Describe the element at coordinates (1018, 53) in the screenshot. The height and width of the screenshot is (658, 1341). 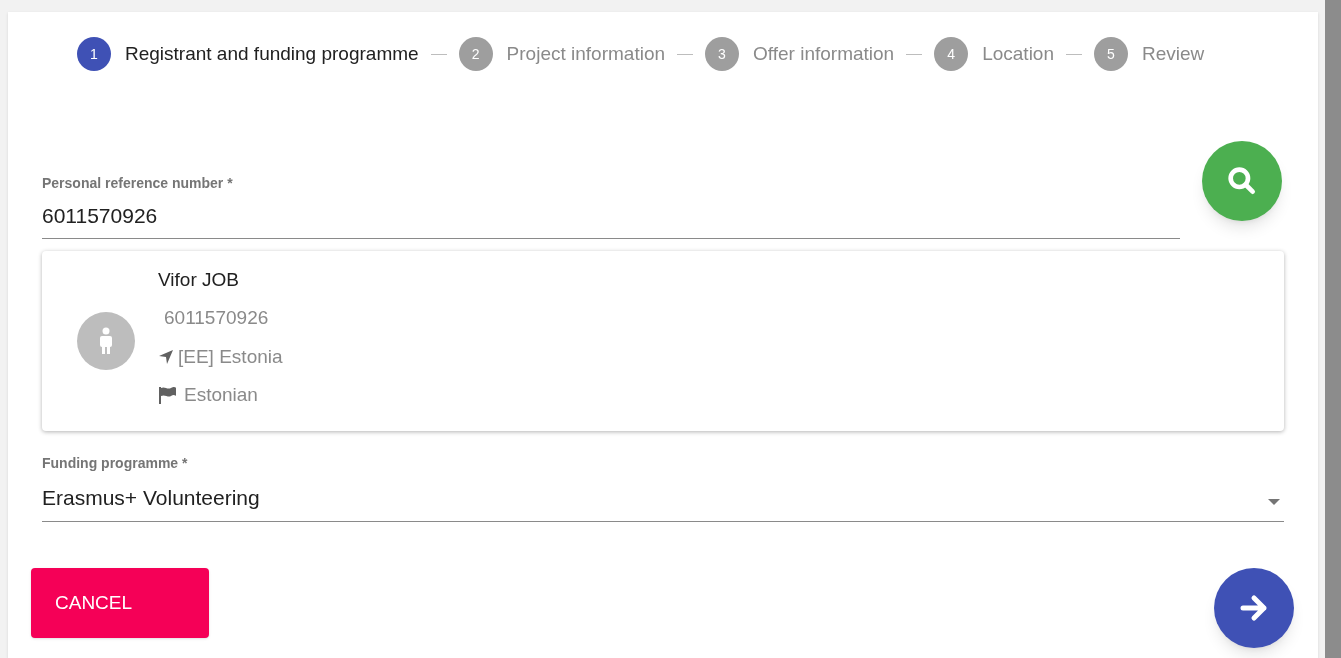
I see `step-label: Location` at that location.